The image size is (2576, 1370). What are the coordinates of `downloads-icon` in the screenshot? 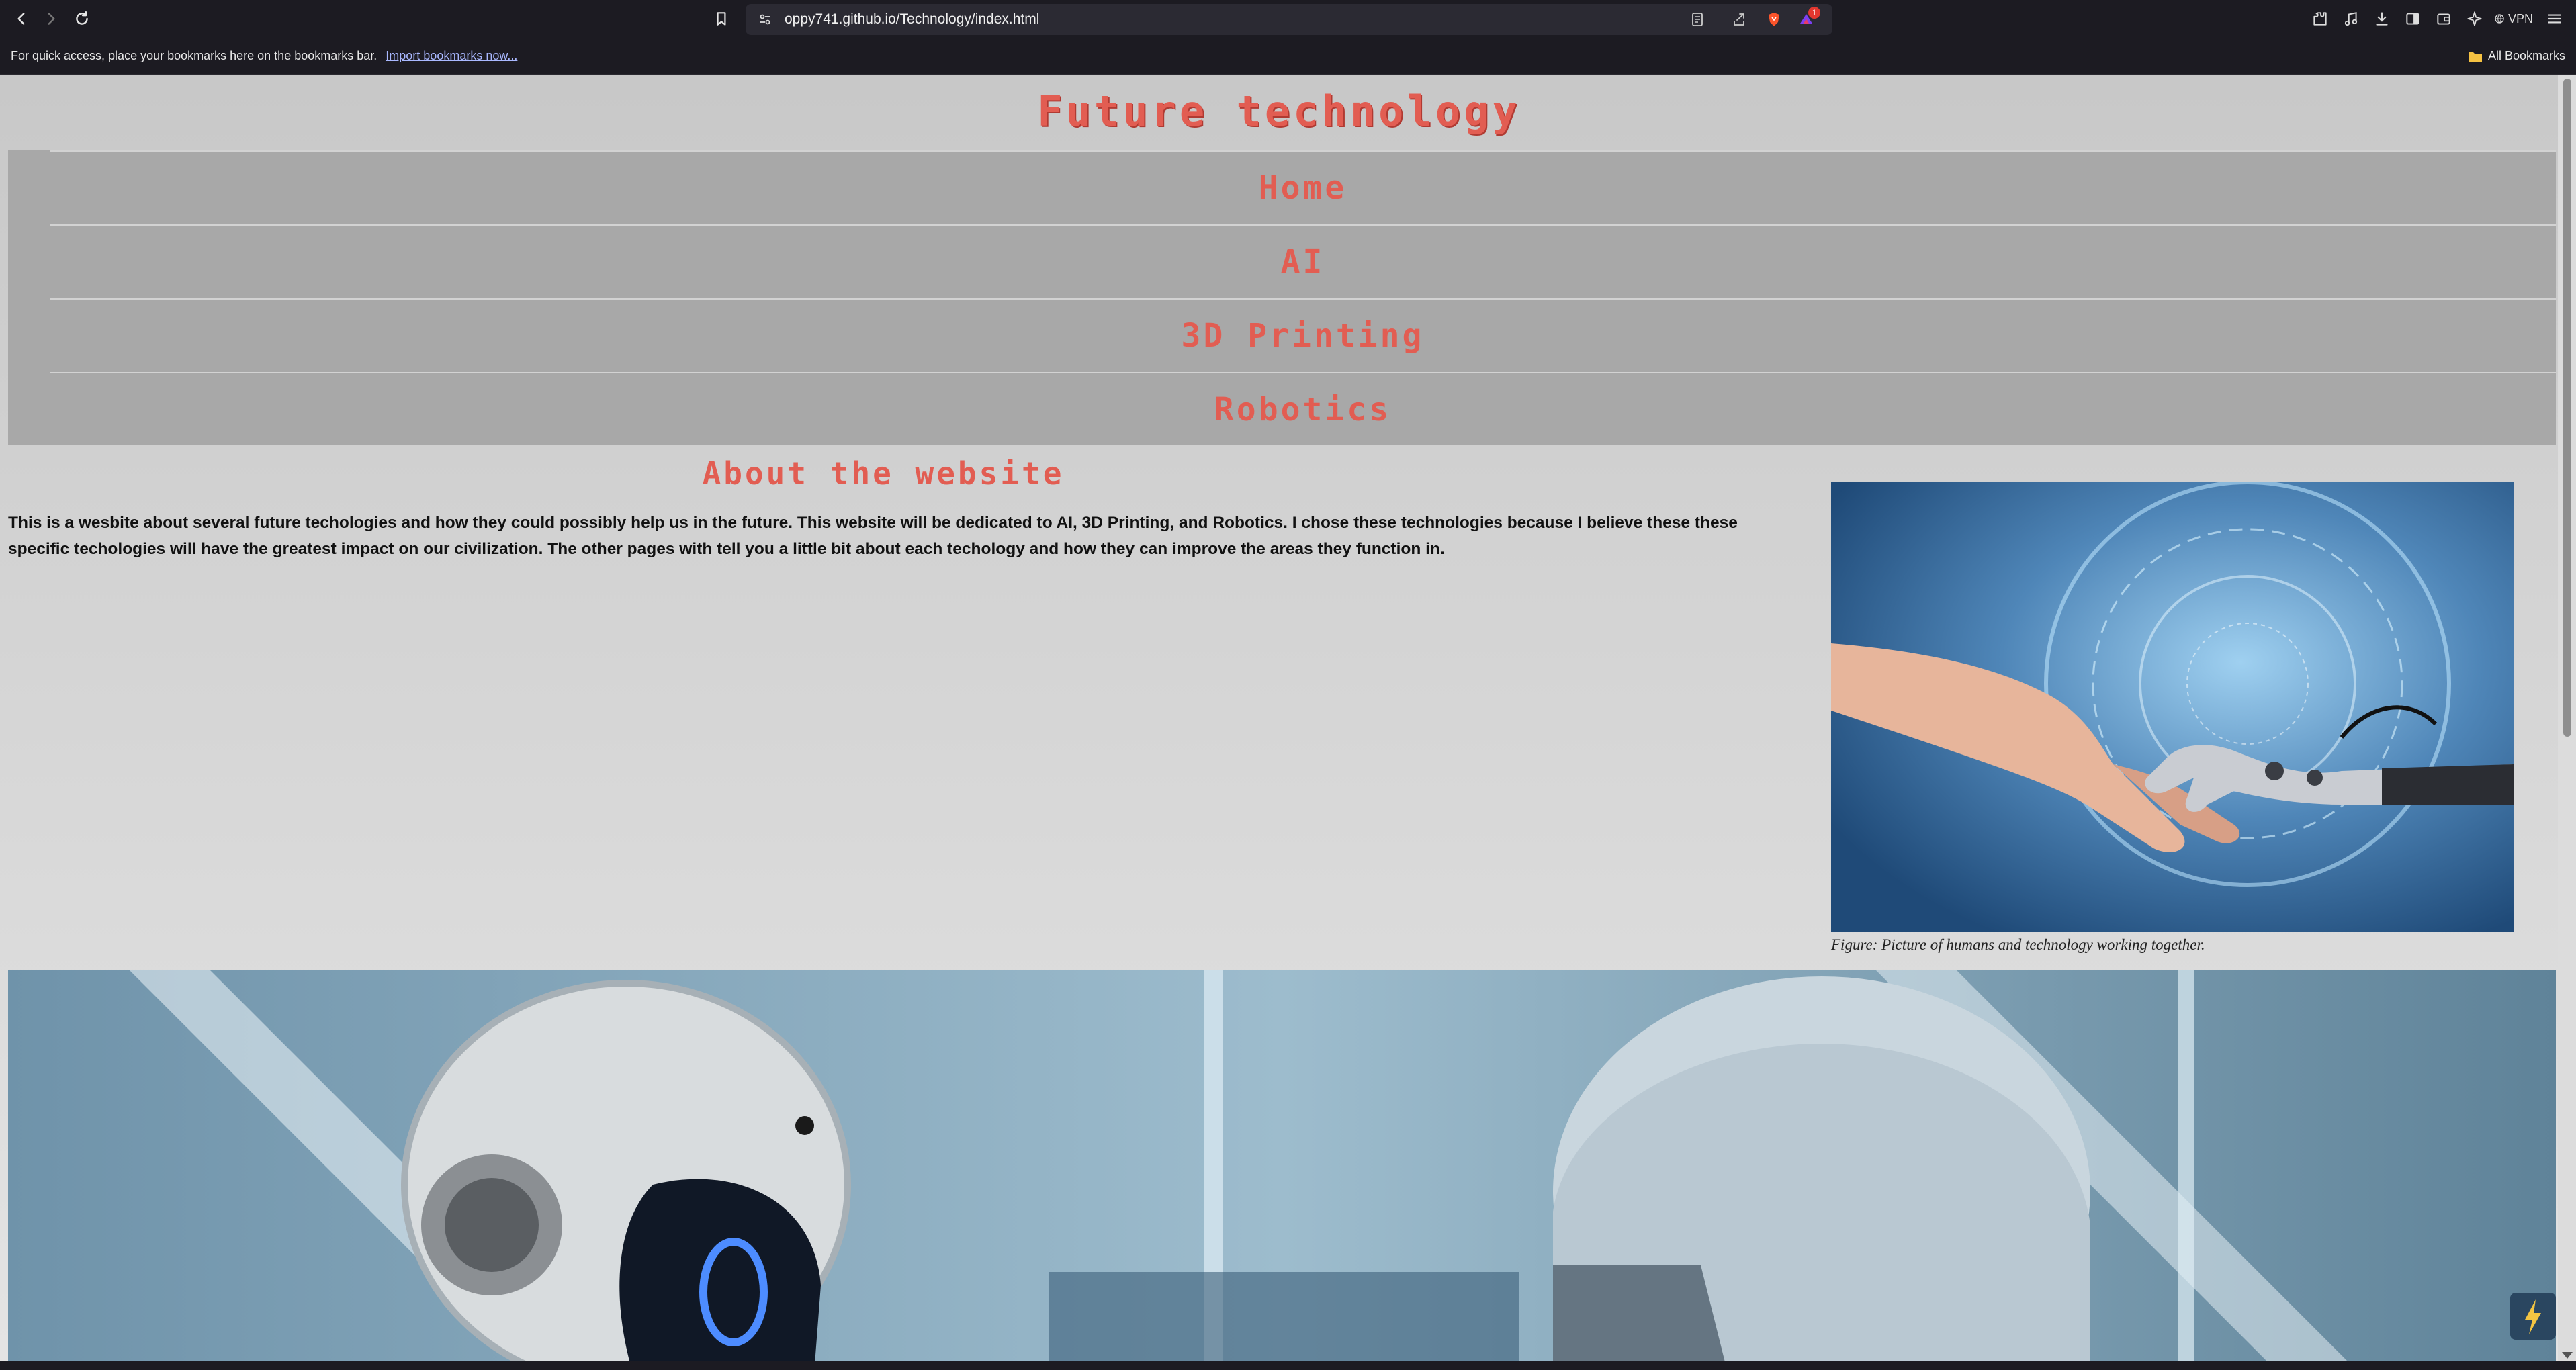 It's located at (2382, 19).